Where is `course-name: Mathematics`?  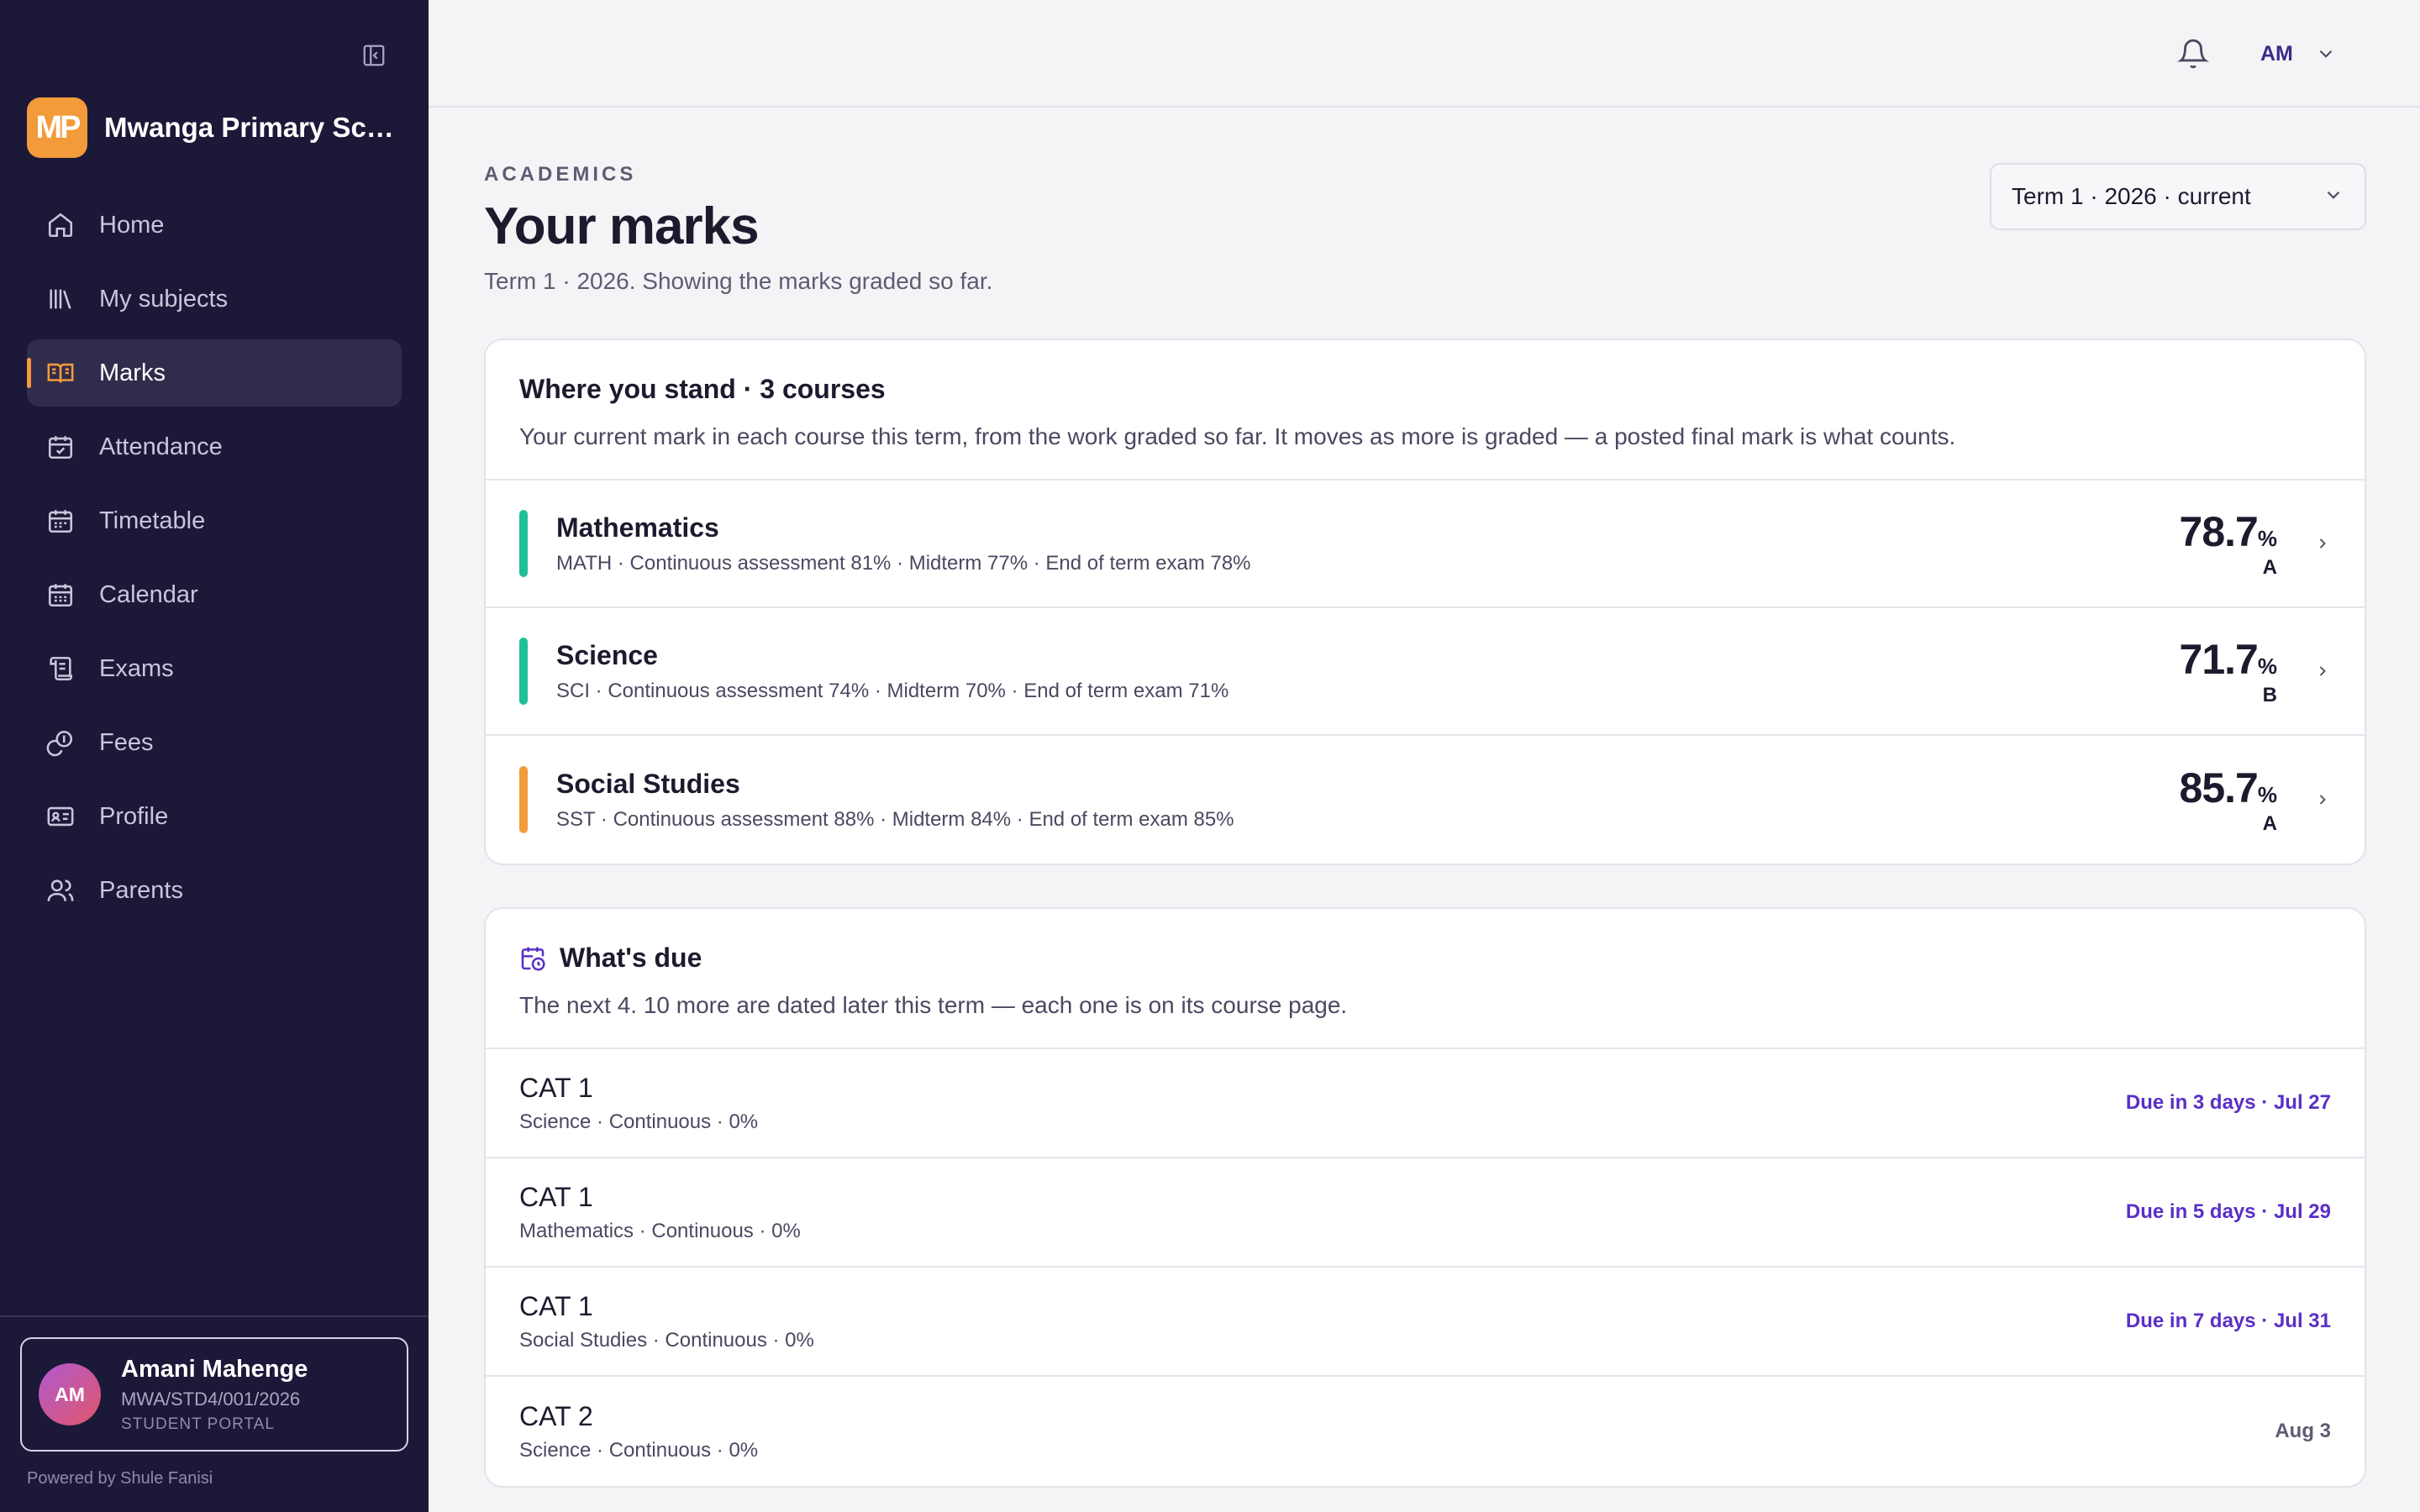 course-name: Mathematics is located at coordinates (637, 527).